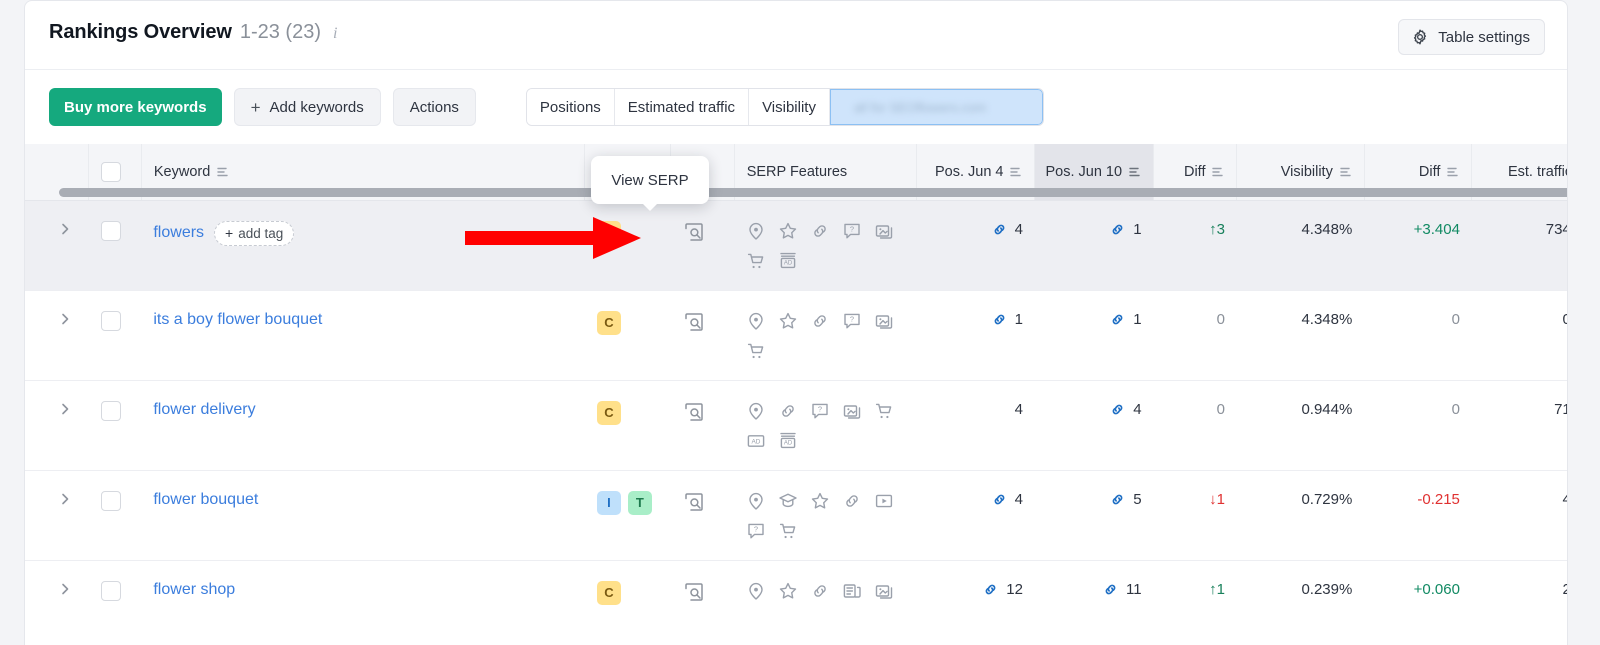 The image size is (1600, 645). I want to click on est-traffic-value: 4.88, so click(1564, 499).